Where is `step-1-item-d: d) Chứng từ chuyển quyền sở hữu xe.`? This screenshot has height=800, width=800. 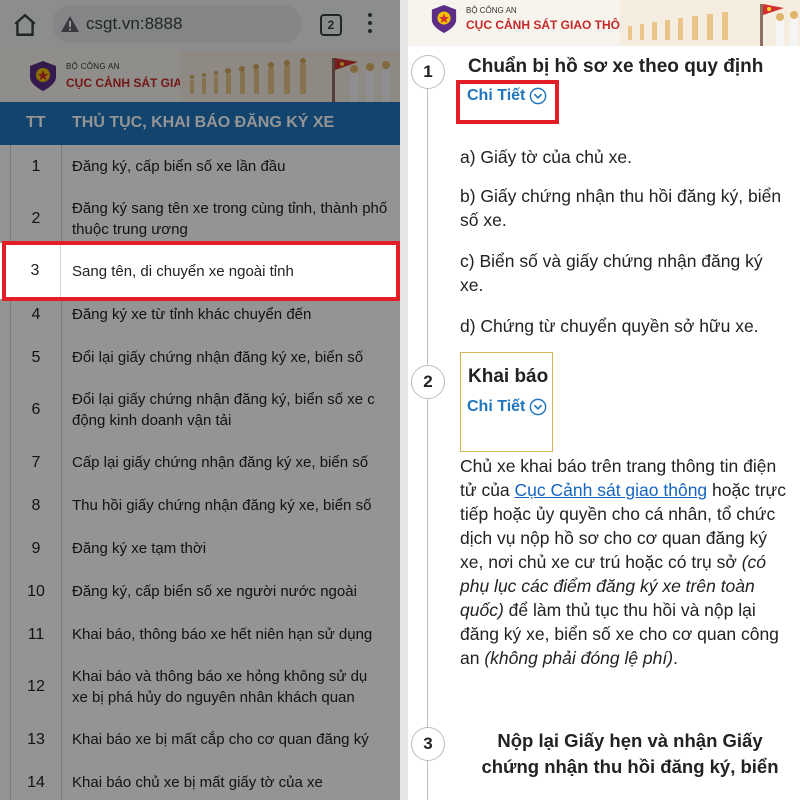
step-1-item-d: d) Chứng từ chuyển quyền sở hữu xe. is located at coordinates (609, 326).